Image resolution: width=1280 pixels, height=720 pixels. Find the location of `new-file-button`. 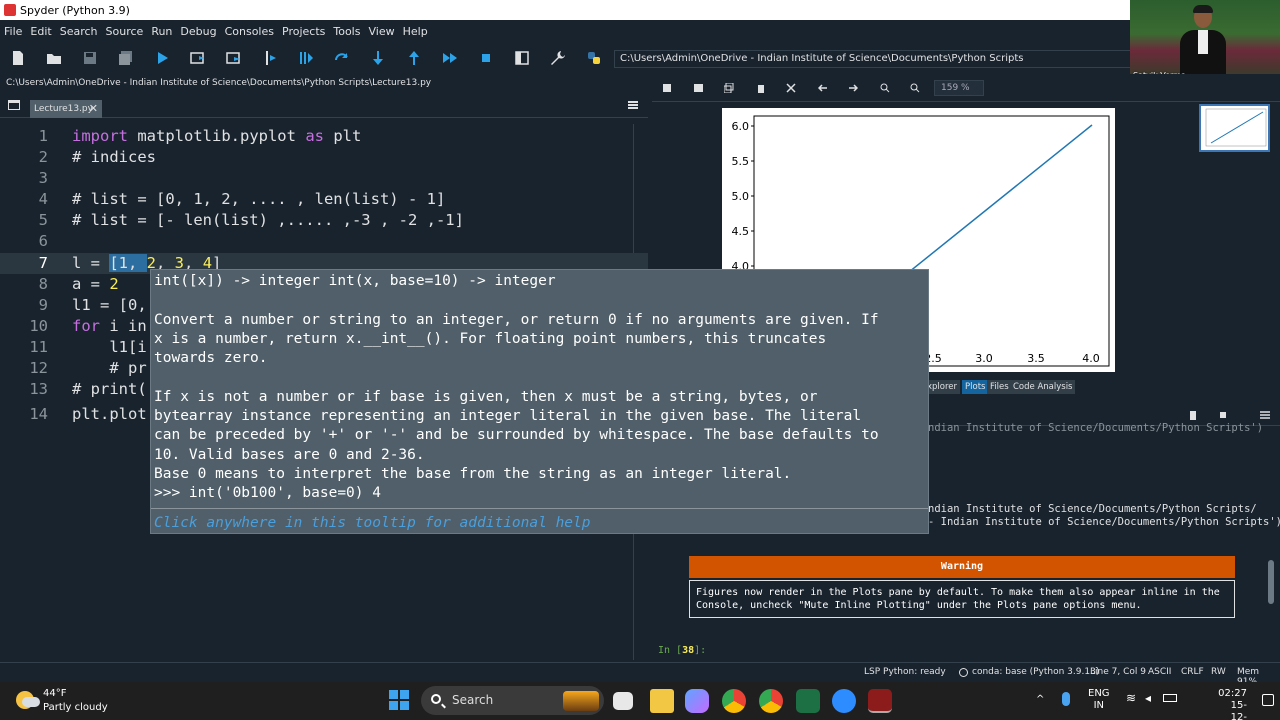

new-file-button is located at coordinates (18, 58).